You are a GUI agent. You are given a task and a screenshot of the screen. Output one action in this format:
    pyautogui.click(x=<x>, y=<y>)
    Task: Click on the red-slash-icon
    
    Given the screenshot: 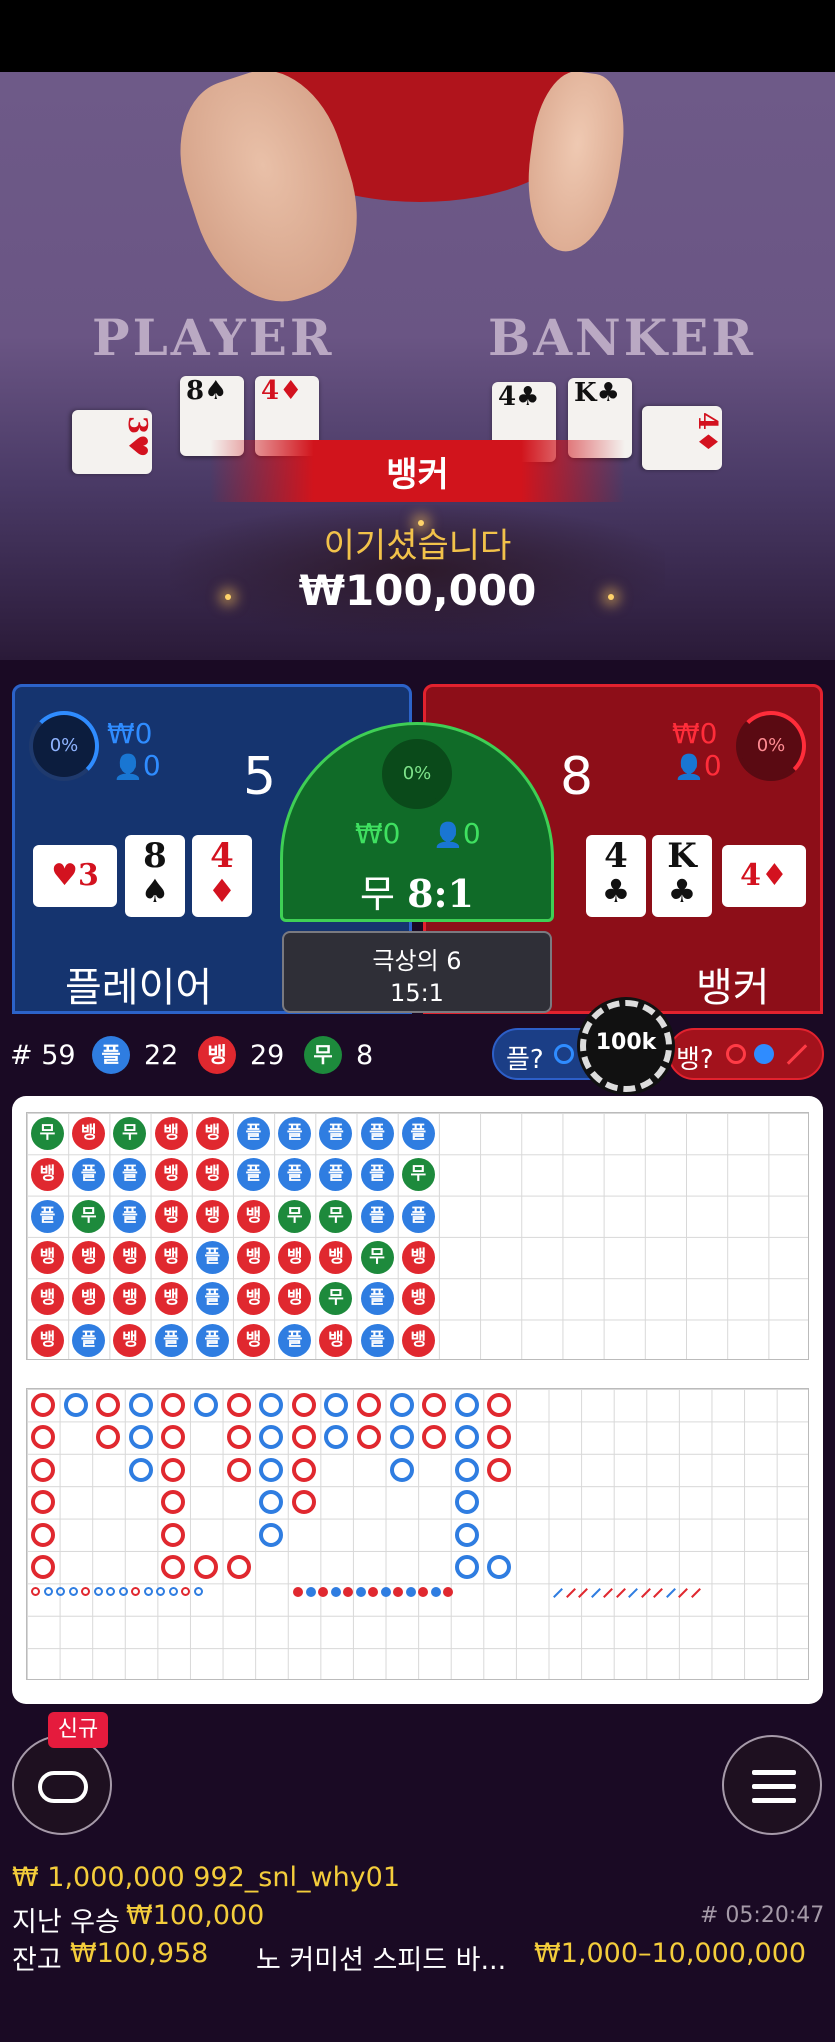 What is the action you would take?
    pyautogui.click(x=797, y=1054)
    